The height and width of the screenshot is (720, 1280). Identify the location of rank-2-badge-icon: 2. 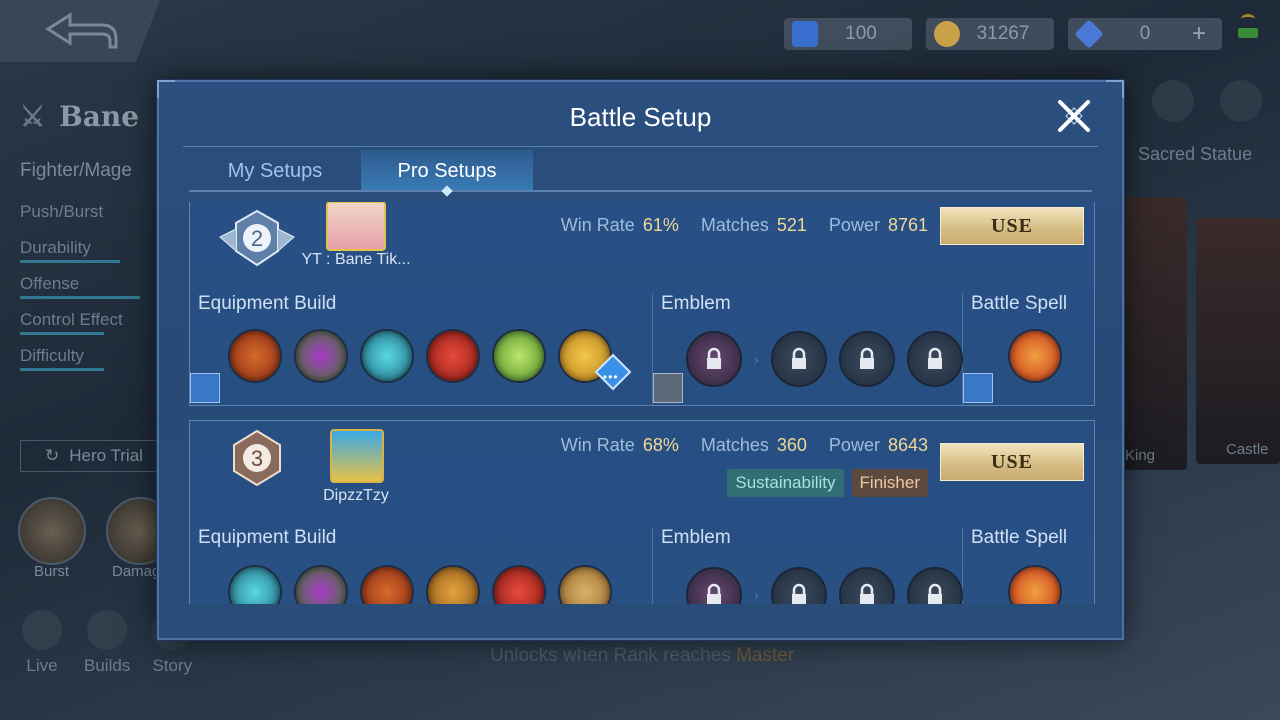
(257, 238).